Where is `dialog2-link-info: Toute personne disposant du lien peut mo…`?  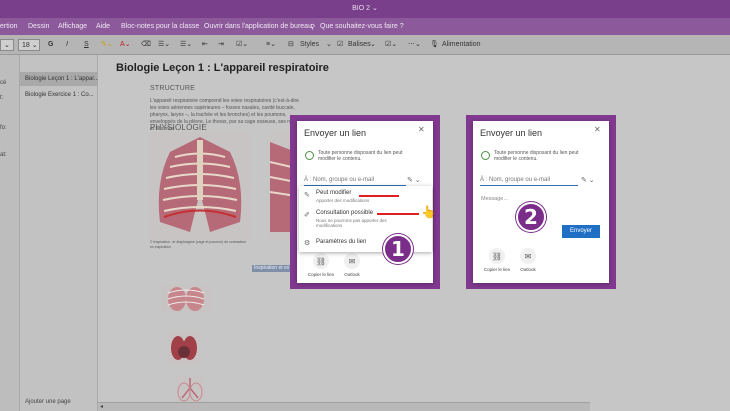 dialog2-link-info: Toute personne disposant du lien peut mo… is located at coordinates (538, 156).